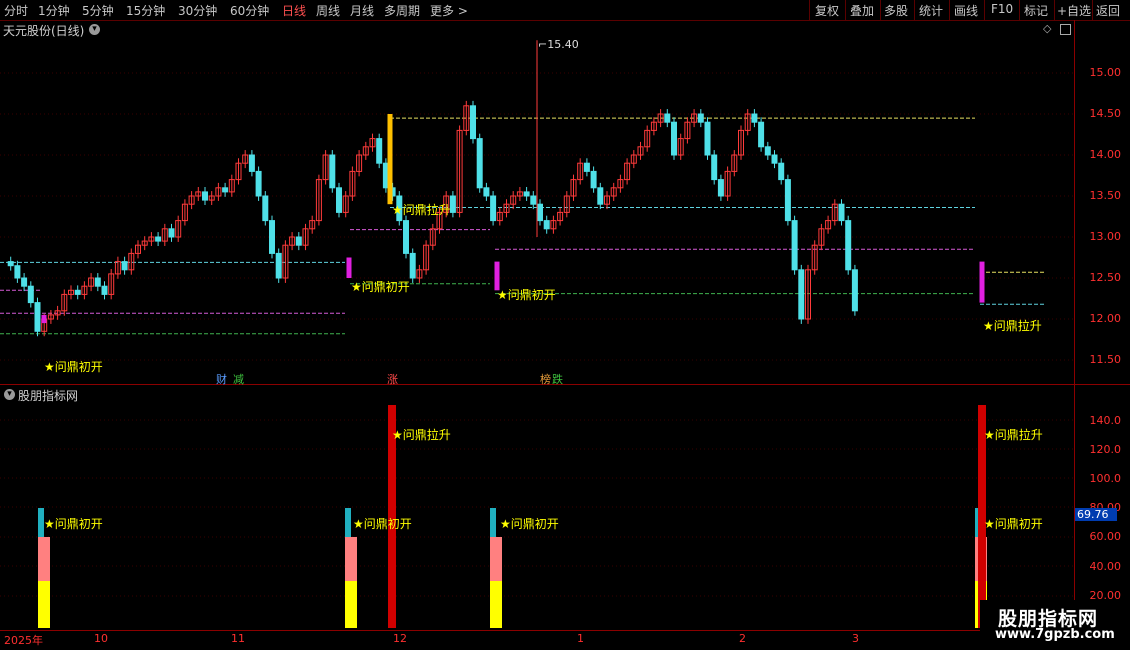  I want to click on date-tick: 10, so click(101, 638).